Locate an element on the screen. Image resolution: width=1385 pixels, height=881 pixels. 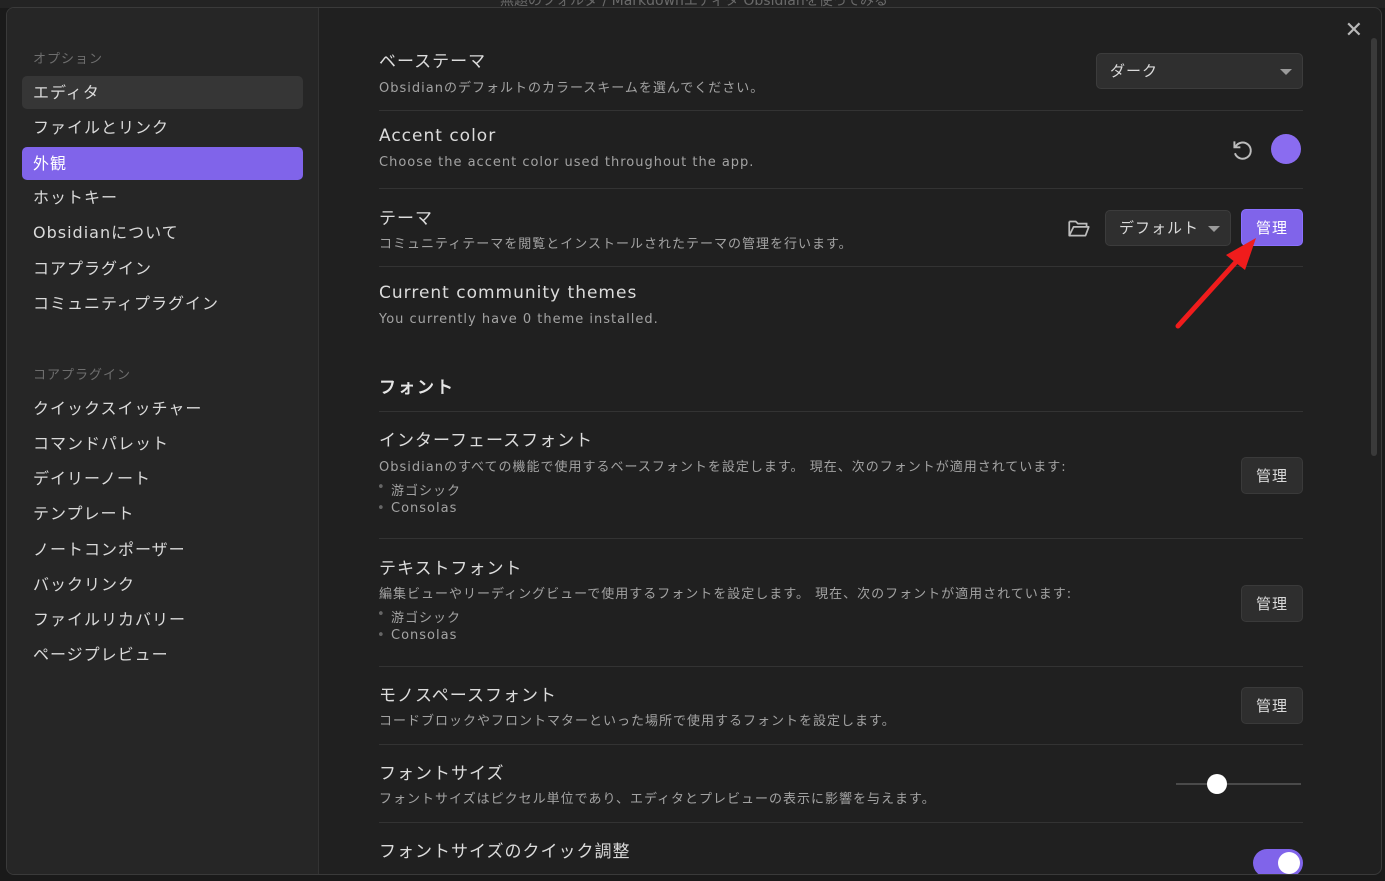
annotation-arrow is located at coordinates (1215, 283).